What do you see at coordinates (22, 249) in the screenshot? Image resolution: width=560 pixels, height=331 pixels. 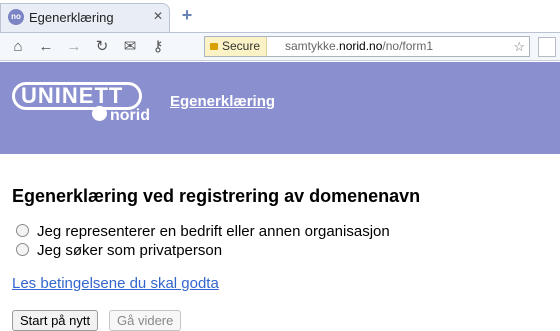 I see `radio-private-person` at bounding box center [22, 249].